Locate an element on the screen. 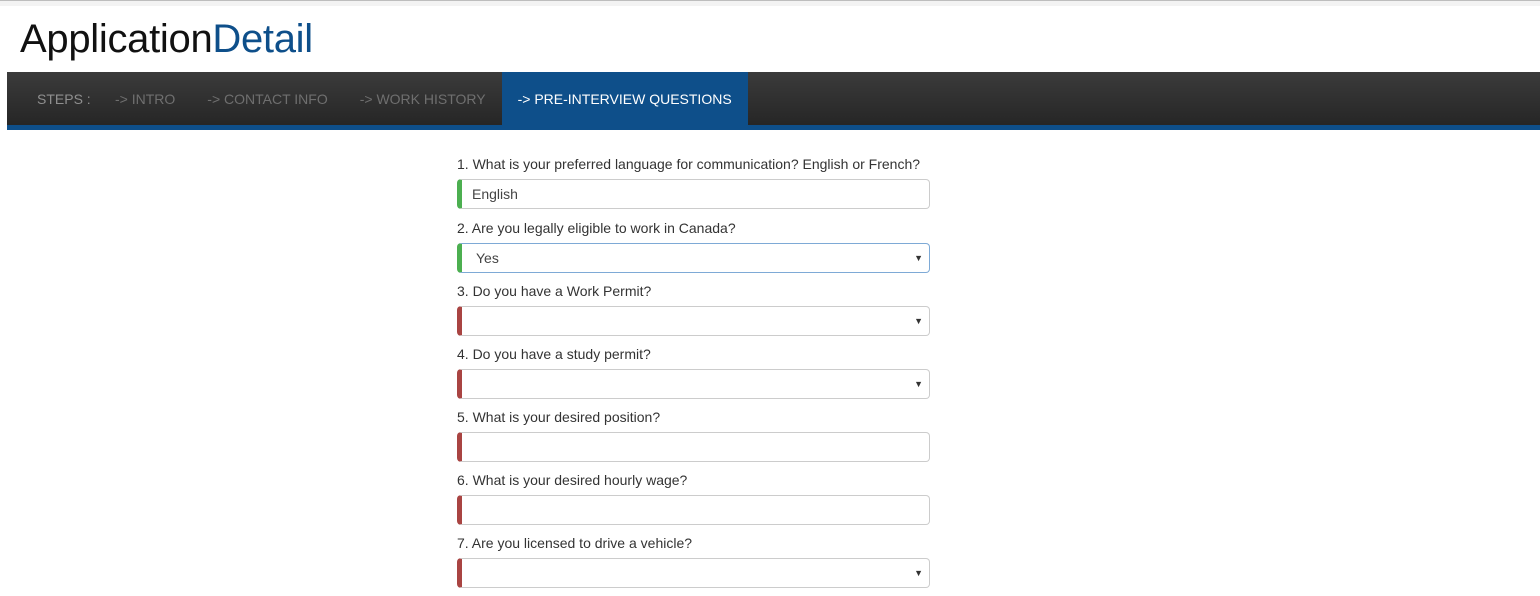  browser-top-rule is located at coordinates (770, 3).